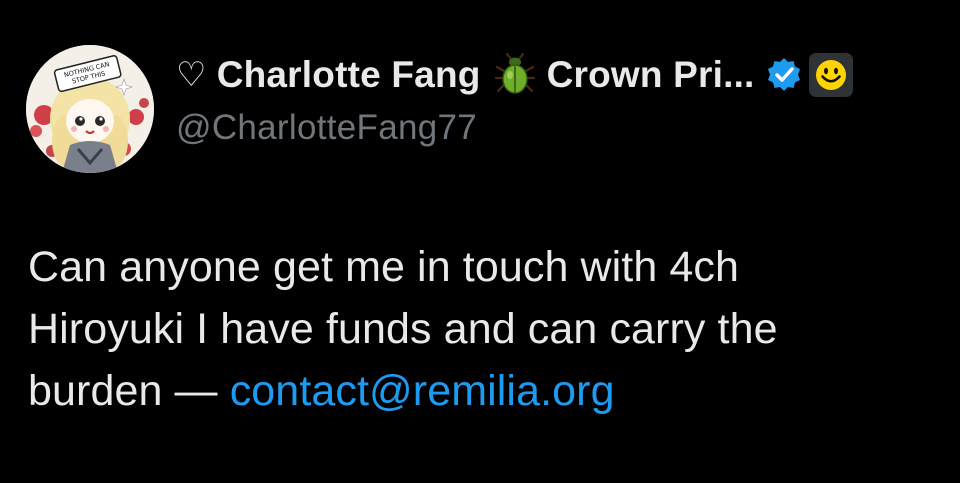 The image size is (960, 483). Describe the element at coordinates (349, 75) in the screenshot. I see `display-name-part1: Charlotte Fang` at that location.